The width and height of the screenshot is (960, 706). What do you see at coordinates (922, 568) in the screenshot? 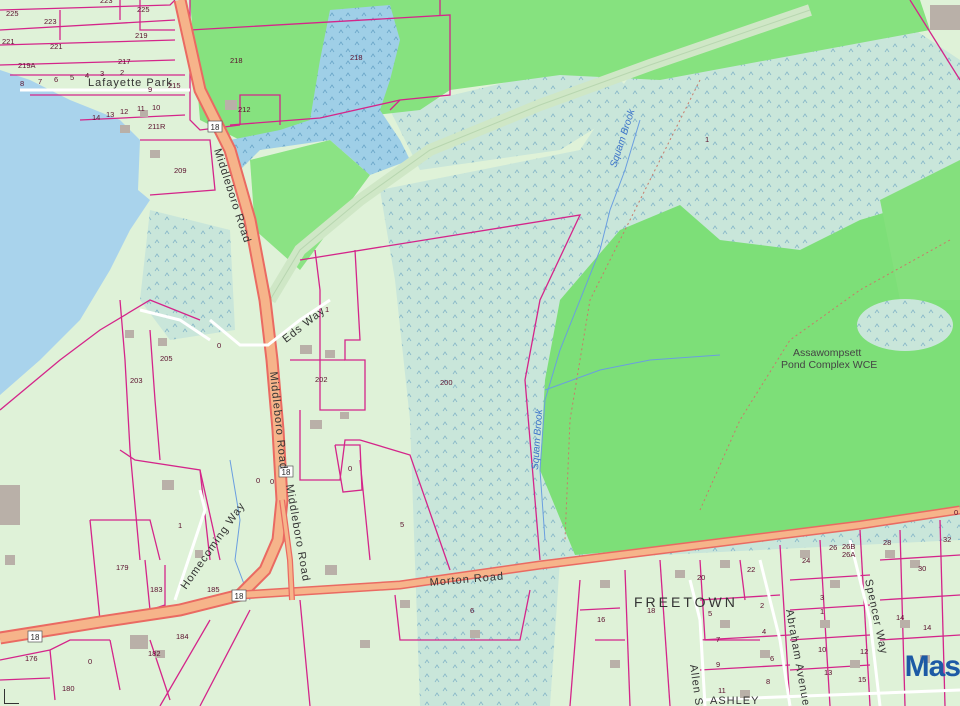
I see `parcel-30: 30` at bounding box center [922, 568].